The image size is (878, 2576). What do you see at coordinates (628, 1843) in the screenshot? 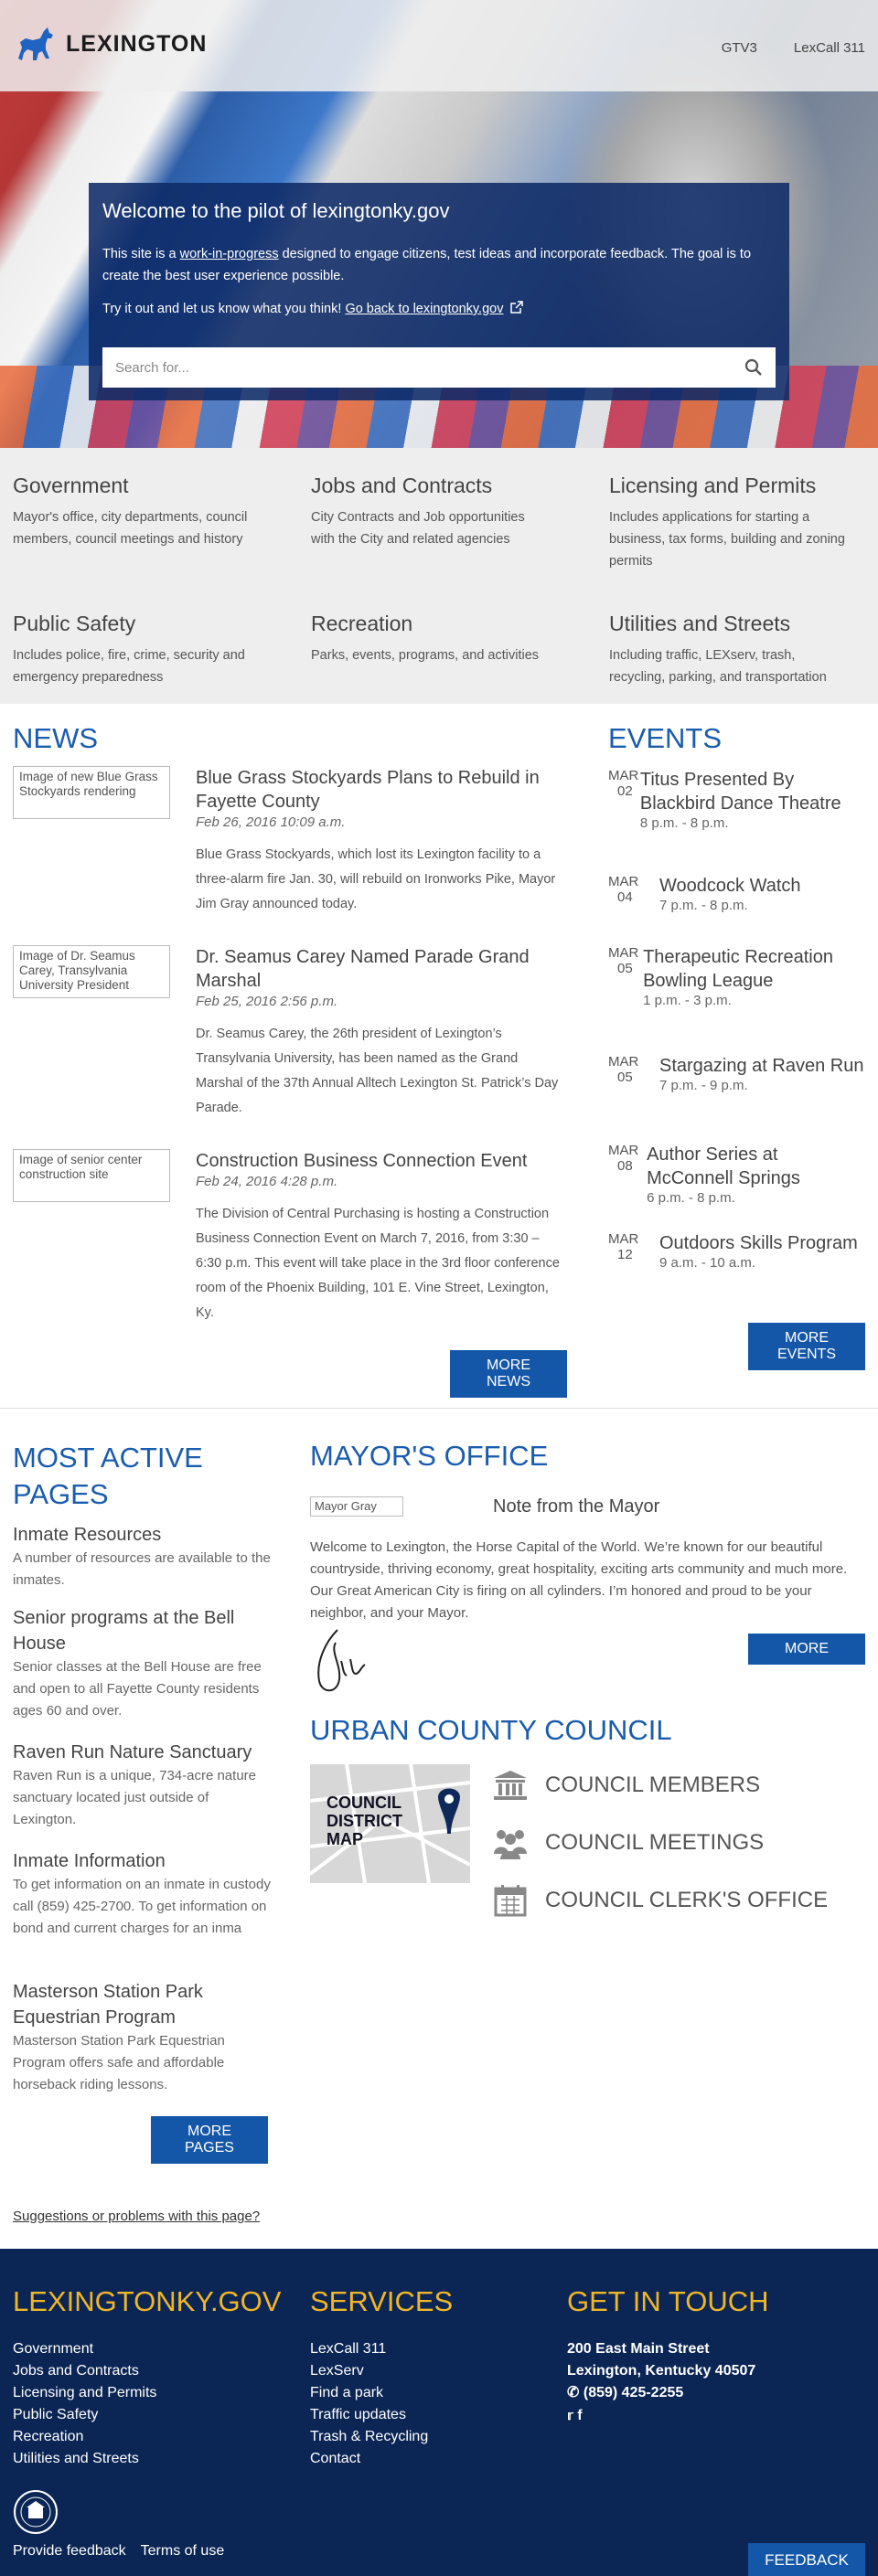
I see `council-meetings-link: COUNCIL MEETINGS` at bounding box center [628, 1843].